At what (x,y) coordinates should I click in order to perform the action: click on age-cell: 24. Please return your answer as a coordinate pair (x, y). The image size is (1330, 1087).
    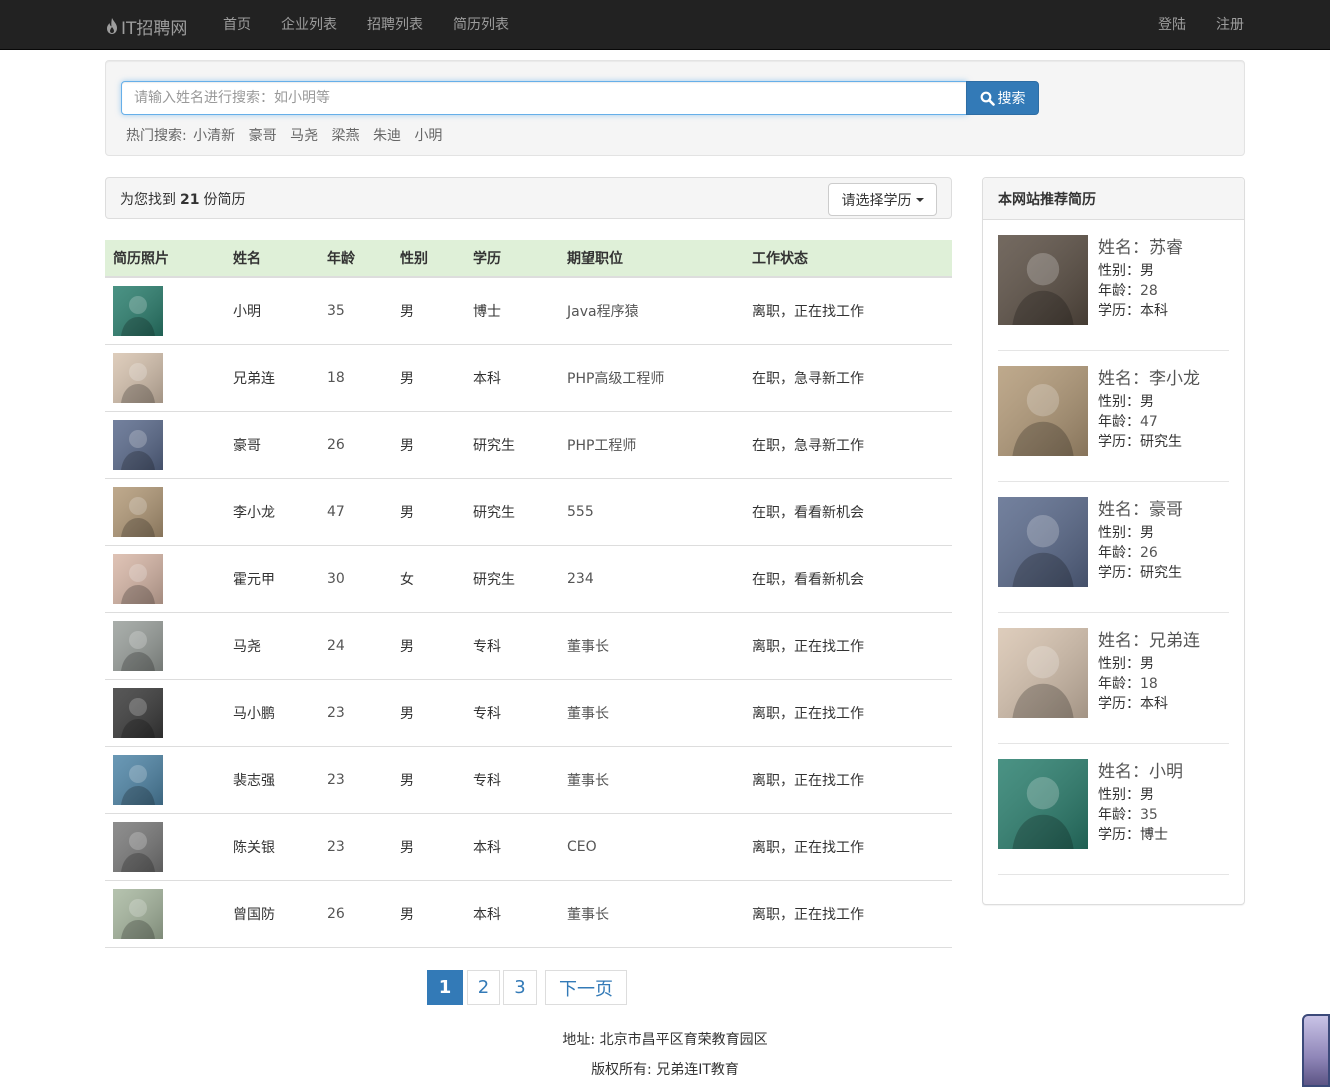
    Looking at the image, I should click on (355, 646).